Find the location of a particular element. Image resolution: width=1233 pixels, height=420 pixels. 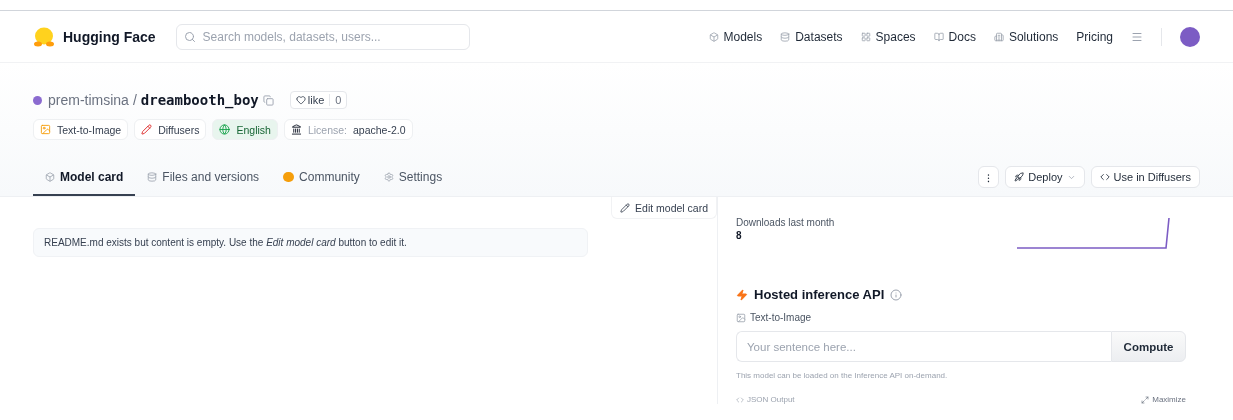

tab: Model card is located at coordinates (84, 183).